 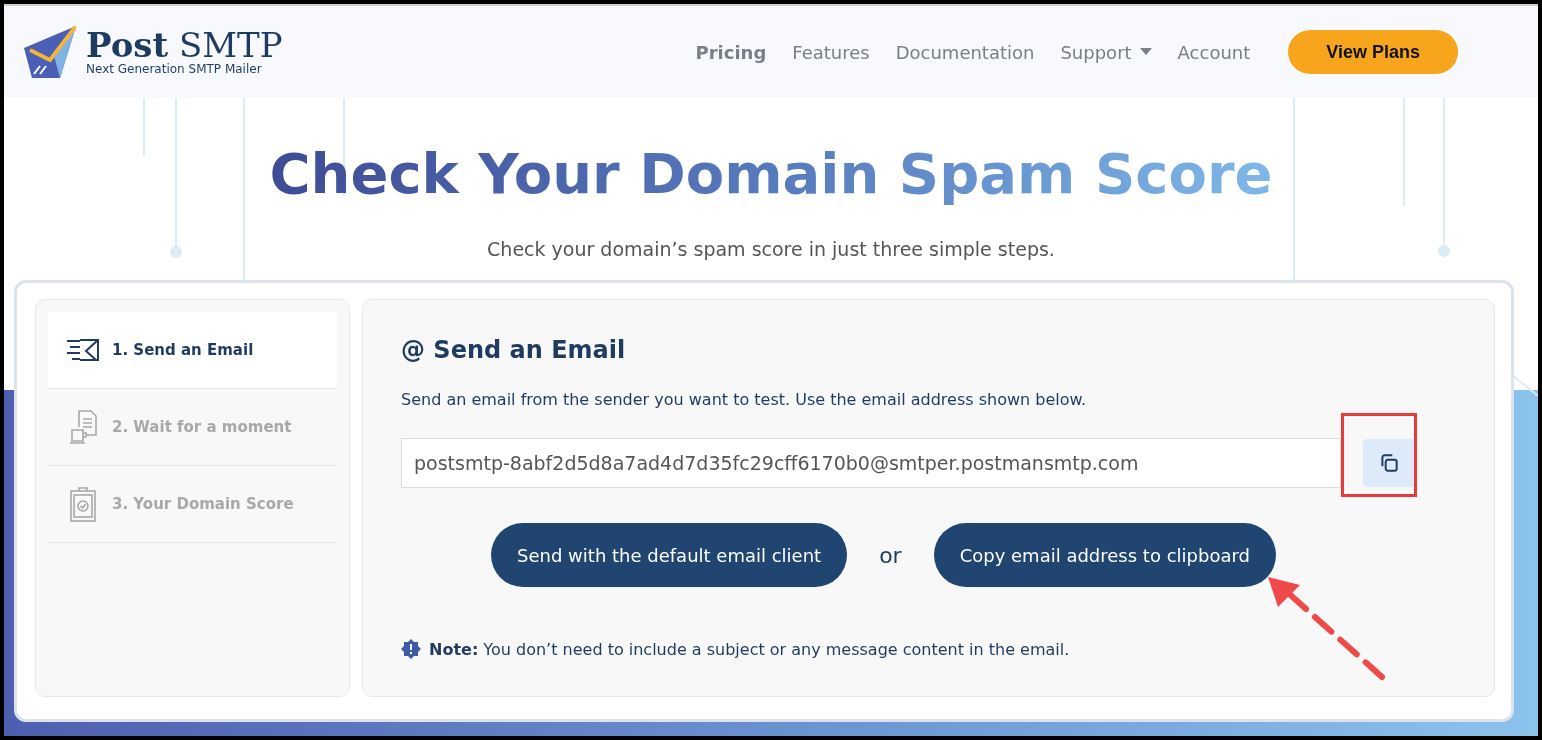 What do you see at coordinates (1214, 52) in the screenshot?
I see `nav-link: Account` at bounding box center [1214, 52].